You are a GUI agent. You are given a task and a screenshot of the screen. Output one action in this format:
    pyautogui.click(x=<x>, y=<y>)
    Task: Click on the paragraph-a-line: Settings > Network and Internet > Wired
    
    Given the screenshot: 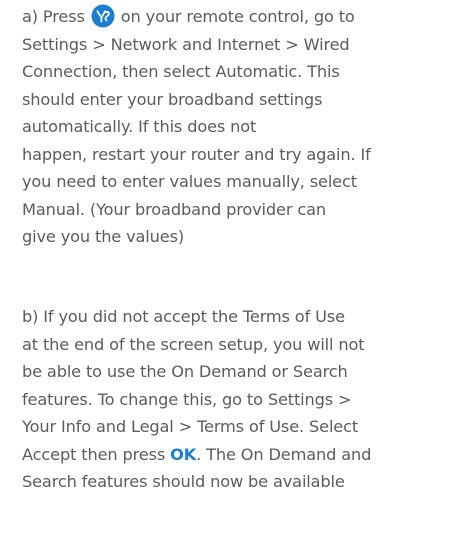 What is the action you would take?
    pyautogui.click(x=186, y=44)
    